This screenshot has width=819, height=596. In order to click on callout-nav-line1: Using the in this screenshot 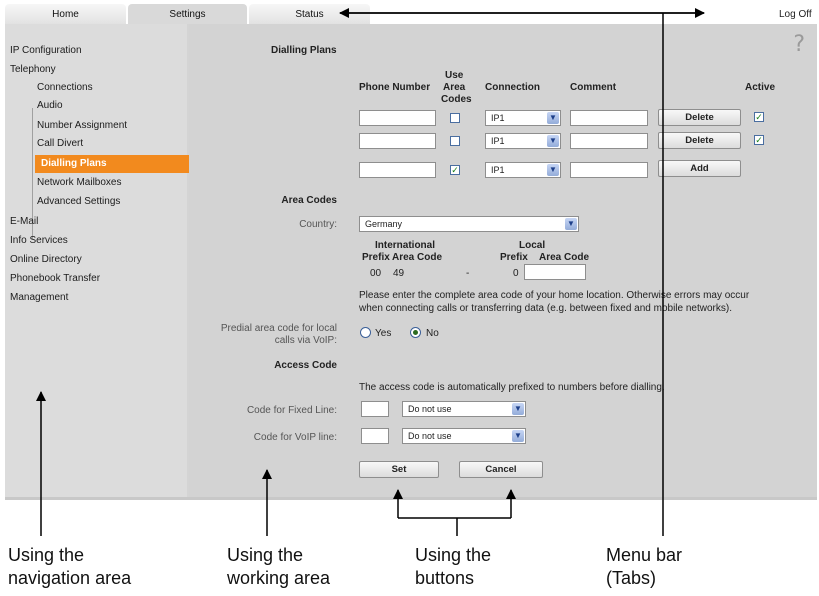, I will do `click(46, 555)`.